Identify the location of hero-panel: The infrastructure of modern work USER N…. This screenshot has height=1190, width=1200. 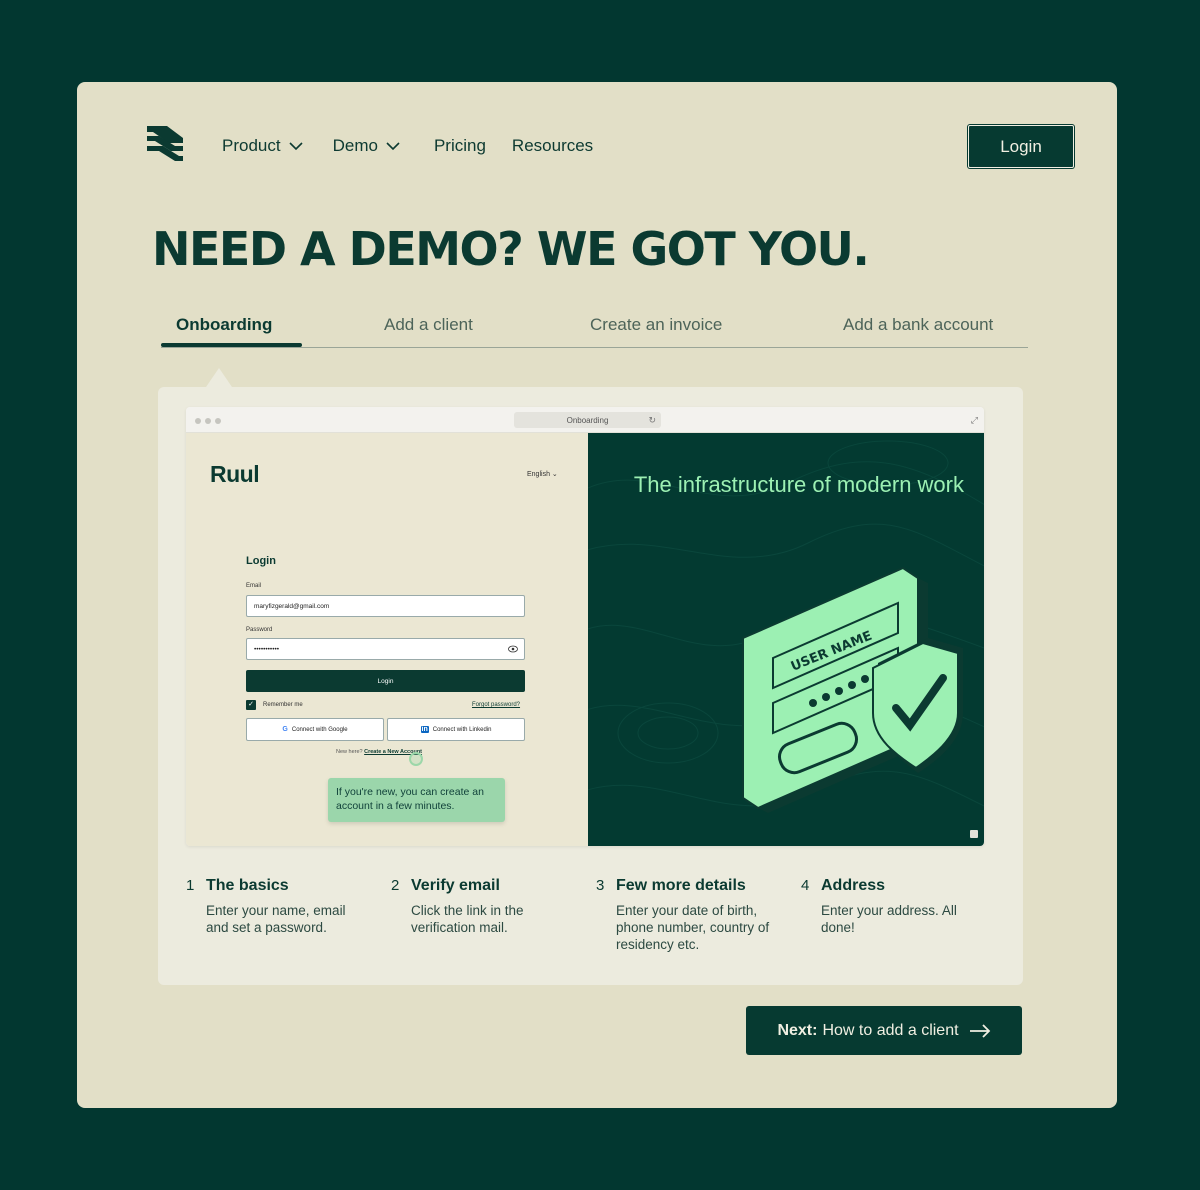
(786, 639).